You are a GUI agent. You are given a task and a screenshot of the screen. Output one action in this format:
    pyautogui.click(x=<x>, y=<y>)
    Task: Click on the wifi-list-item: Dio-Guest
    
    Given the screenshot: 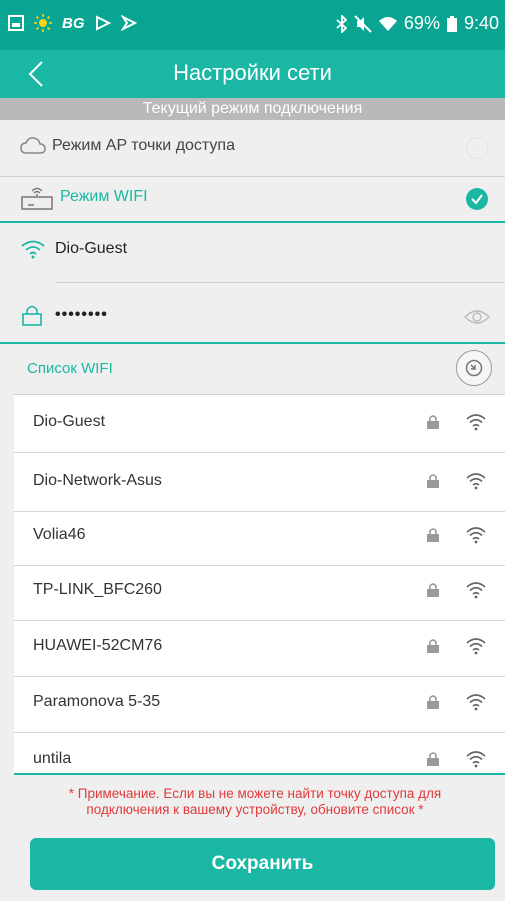 What is the action you would take?
    pyautogui.click(x=259, y=424)
    